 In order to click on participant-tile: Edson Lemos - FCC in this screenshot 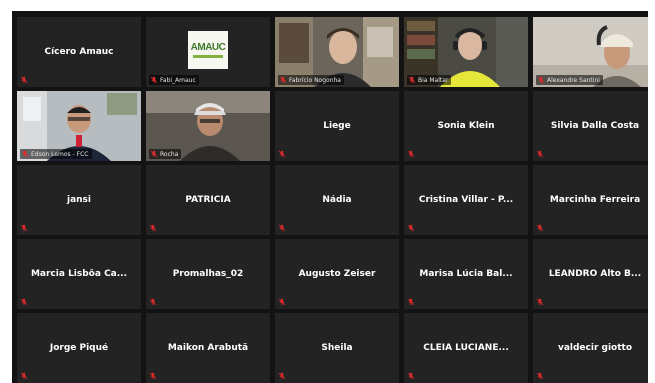, I will do `click(79, 126)`.